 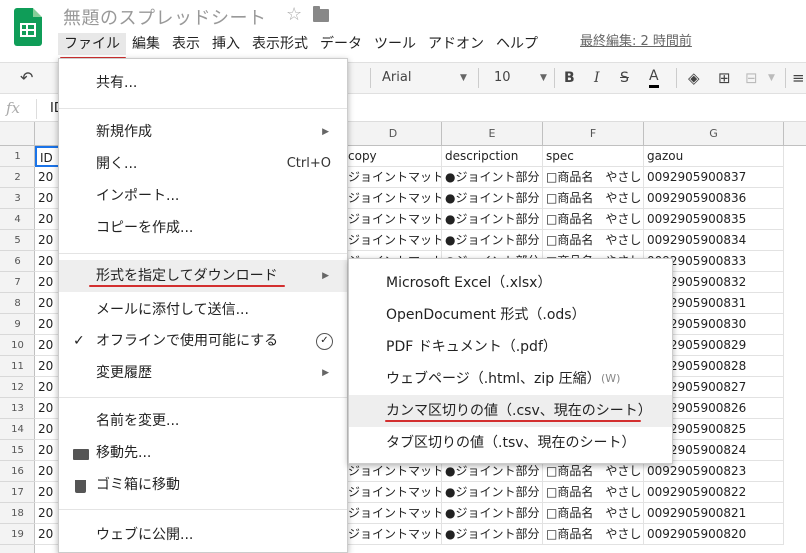 I want to click on row-number: 5, so click(x=17, y=240).